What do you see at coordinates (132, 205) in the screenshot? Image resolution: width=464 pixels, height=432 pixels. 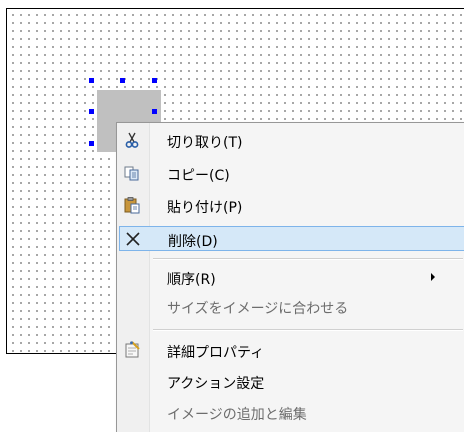 I see `paste-icon` at bounding box center [132, 205].